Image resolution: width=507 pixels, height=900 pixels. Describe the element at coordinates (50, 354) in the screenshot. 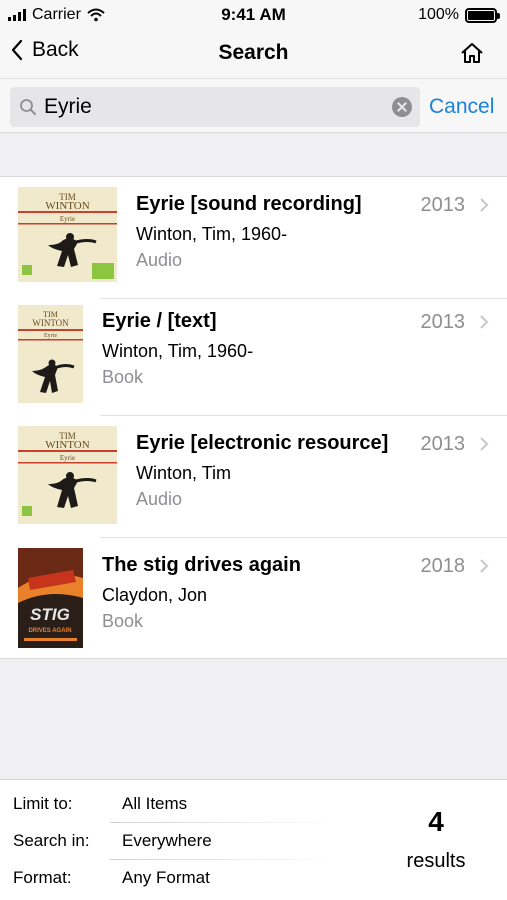

I see `book-cover-image: TIM WINTON Eyrie` at that location.